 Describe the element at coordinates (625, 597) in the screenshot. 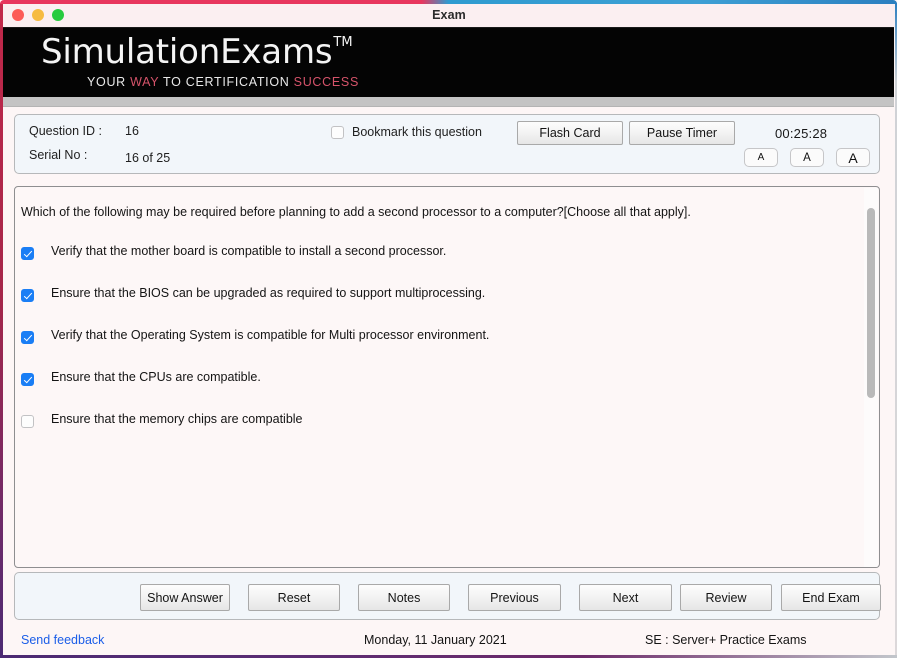

I see `next-button: Next` at that location.